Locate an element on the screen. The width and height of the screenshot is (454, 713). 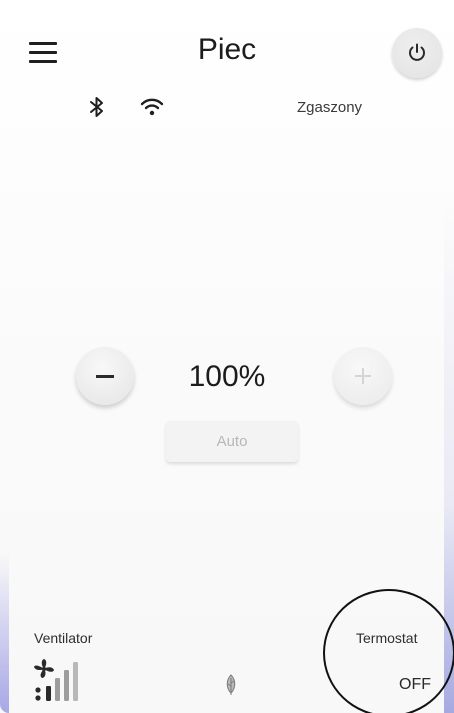
leaf-icon is located at coordinates (231, 684).